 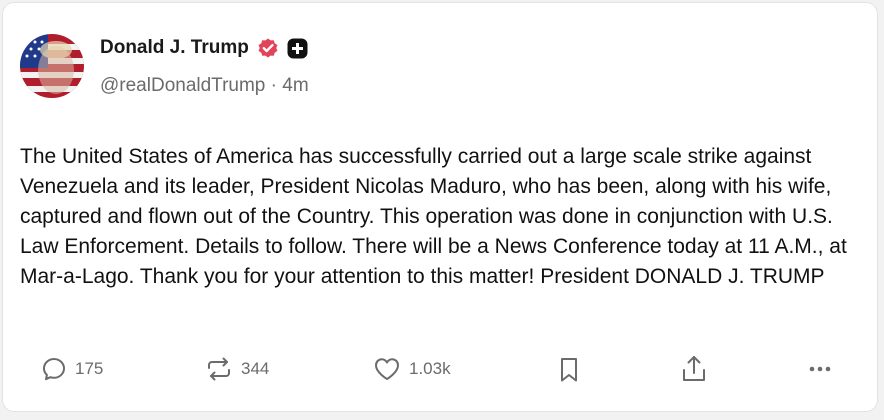 I want to click on reply-button: 175, so click(x=72, y=369).